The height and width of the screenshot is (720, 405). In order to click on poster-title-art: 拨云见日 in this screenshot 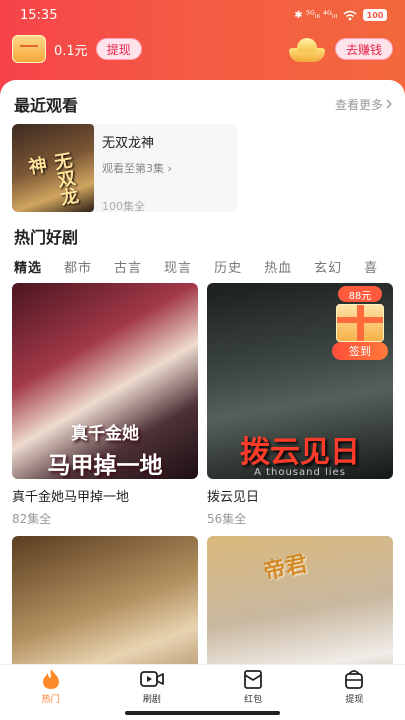, I will do `click(300, 452)`.